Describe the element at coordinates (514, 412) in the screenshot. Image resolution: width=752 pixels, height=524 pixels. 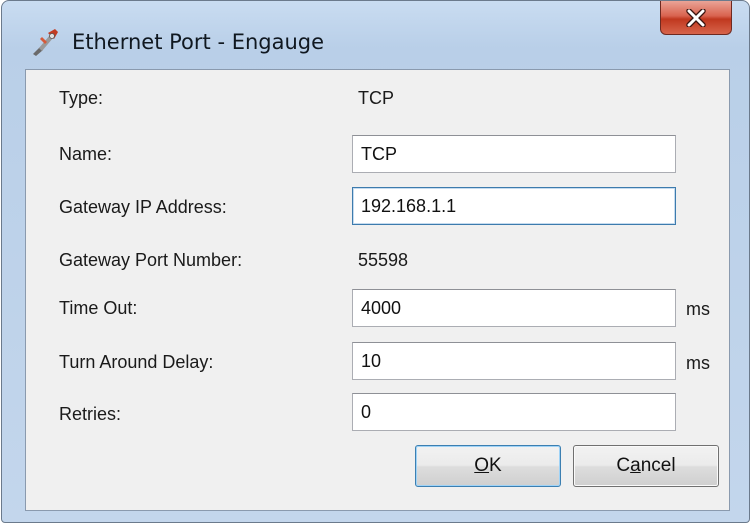
I see `retries-field` at that location.